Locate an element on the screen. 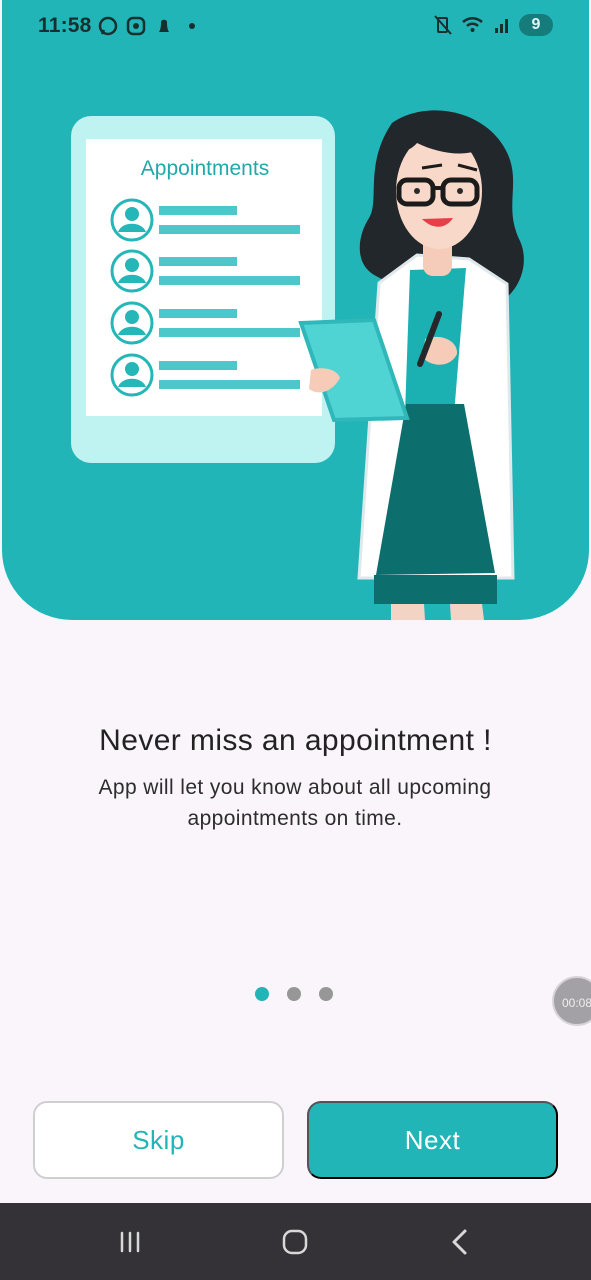 The height and width of the screenshot is (1280, 591). onboarding-page-indicator is located at coordinates (294, 994).